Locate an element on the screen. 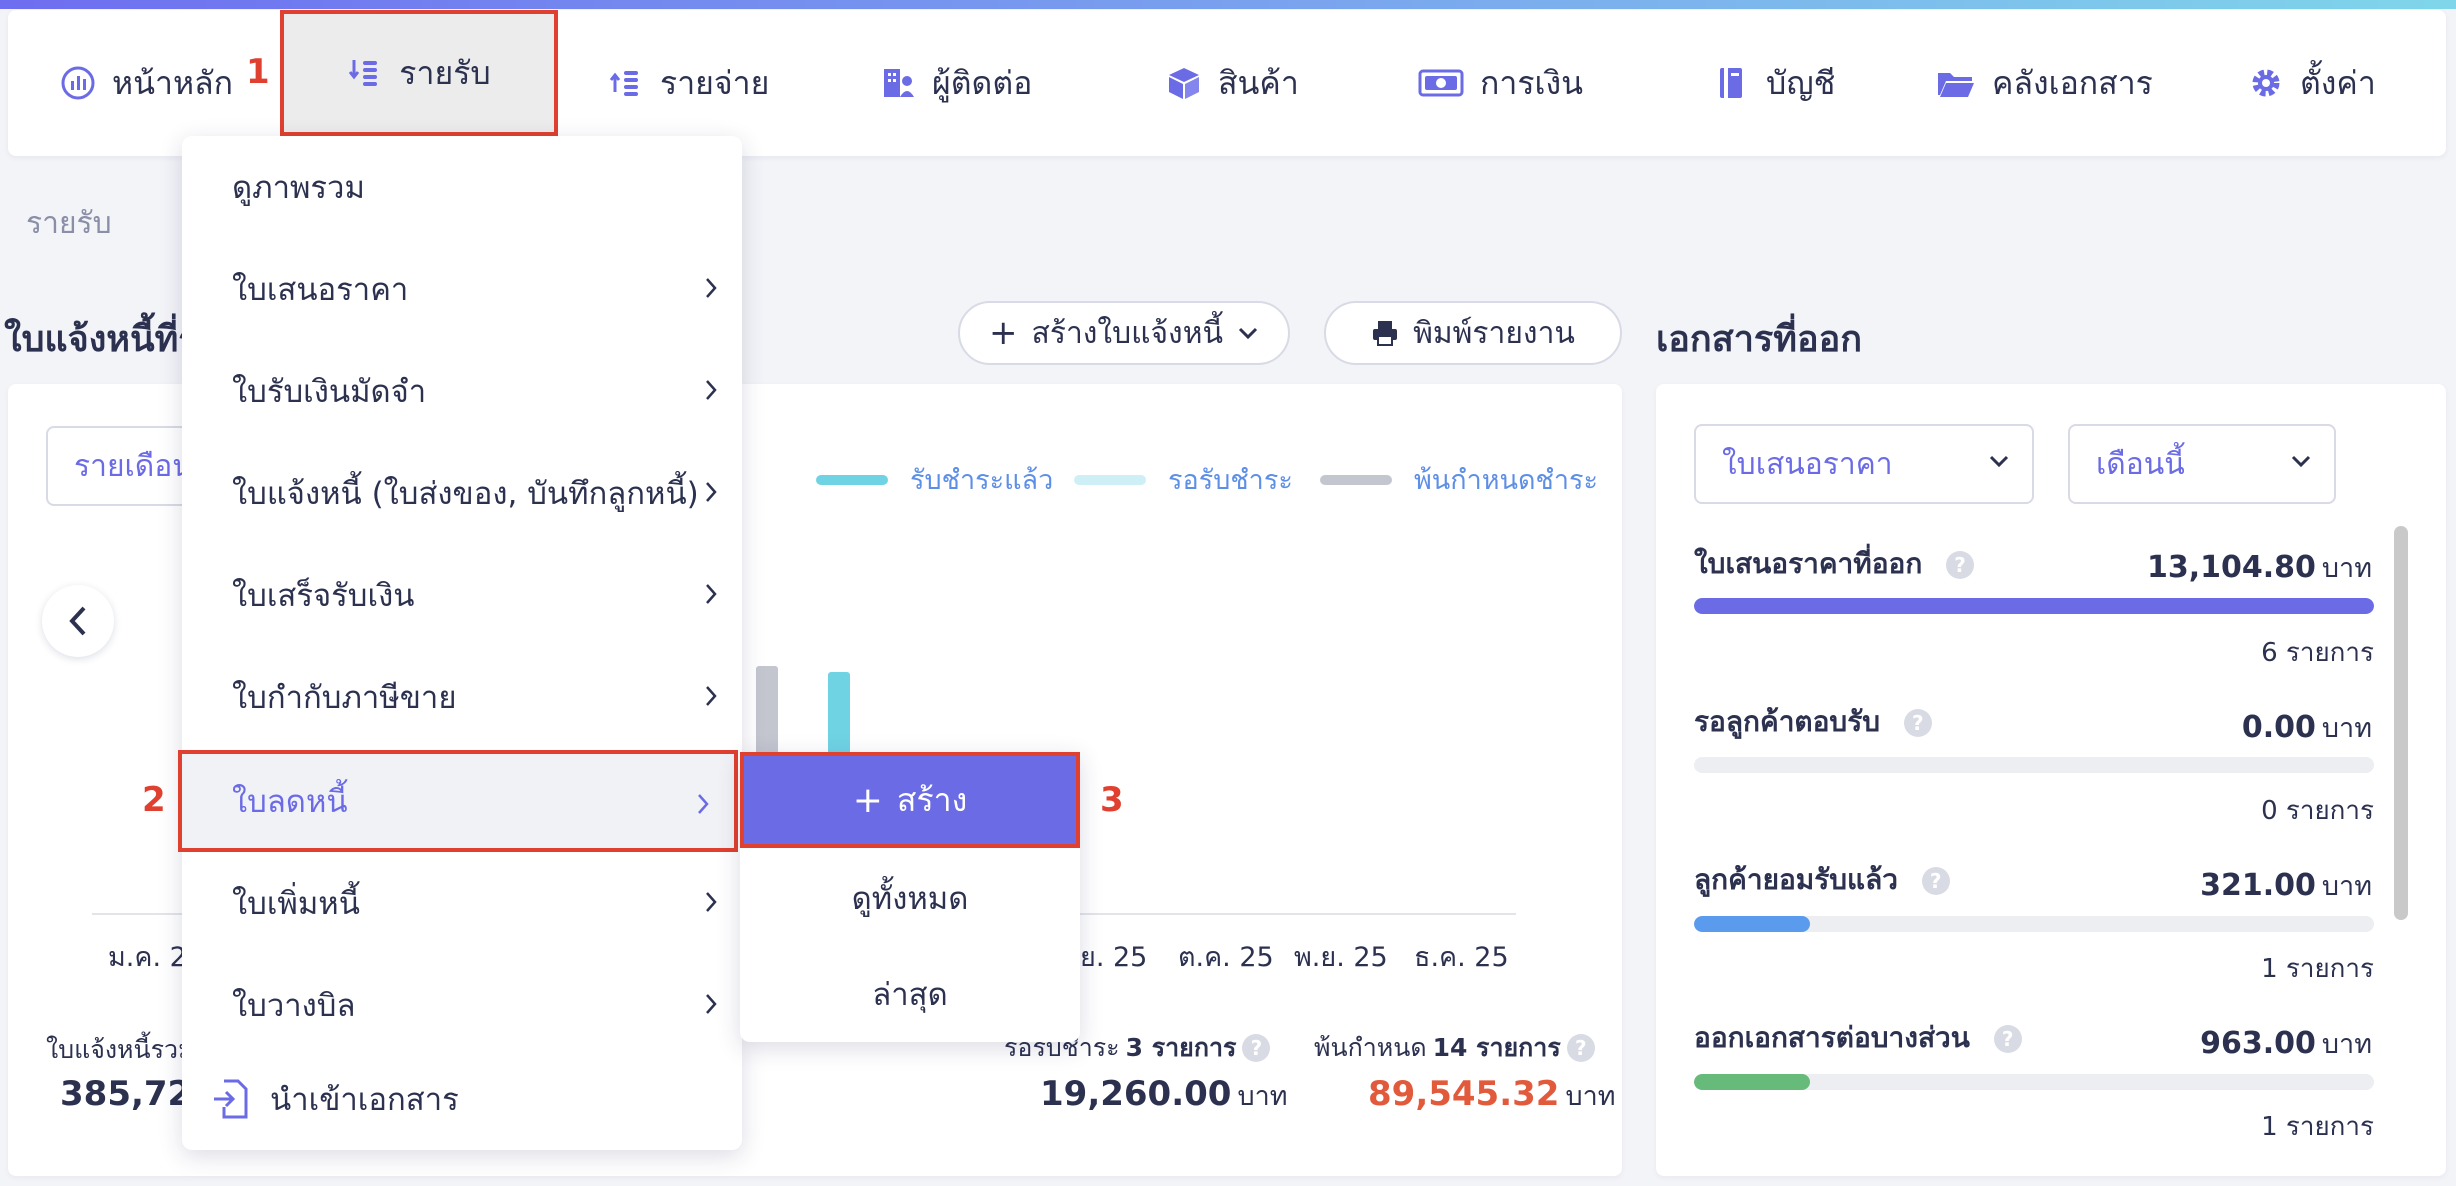 The image size is (2456, 1186). nav-item-expense: รายจ่าย is located at coordinates (688, 83).